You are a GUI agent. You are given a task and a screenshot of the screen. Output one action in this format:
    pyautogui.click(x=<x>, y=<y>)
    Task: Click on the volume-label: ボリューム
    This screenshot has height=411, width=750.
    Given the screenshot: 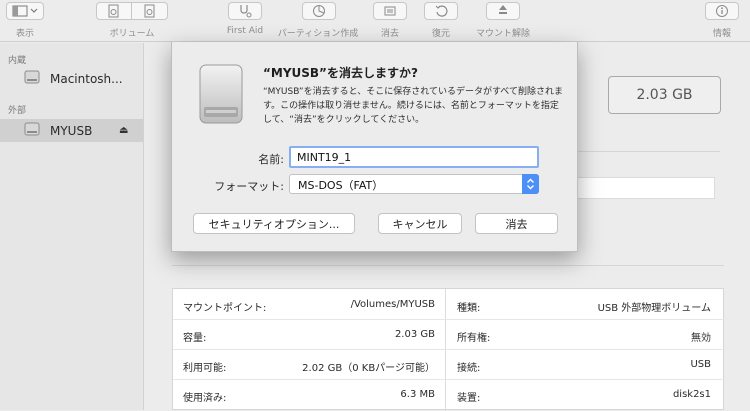 What is the action you would take?
    pyautogui.click(x=132, y=34)
    